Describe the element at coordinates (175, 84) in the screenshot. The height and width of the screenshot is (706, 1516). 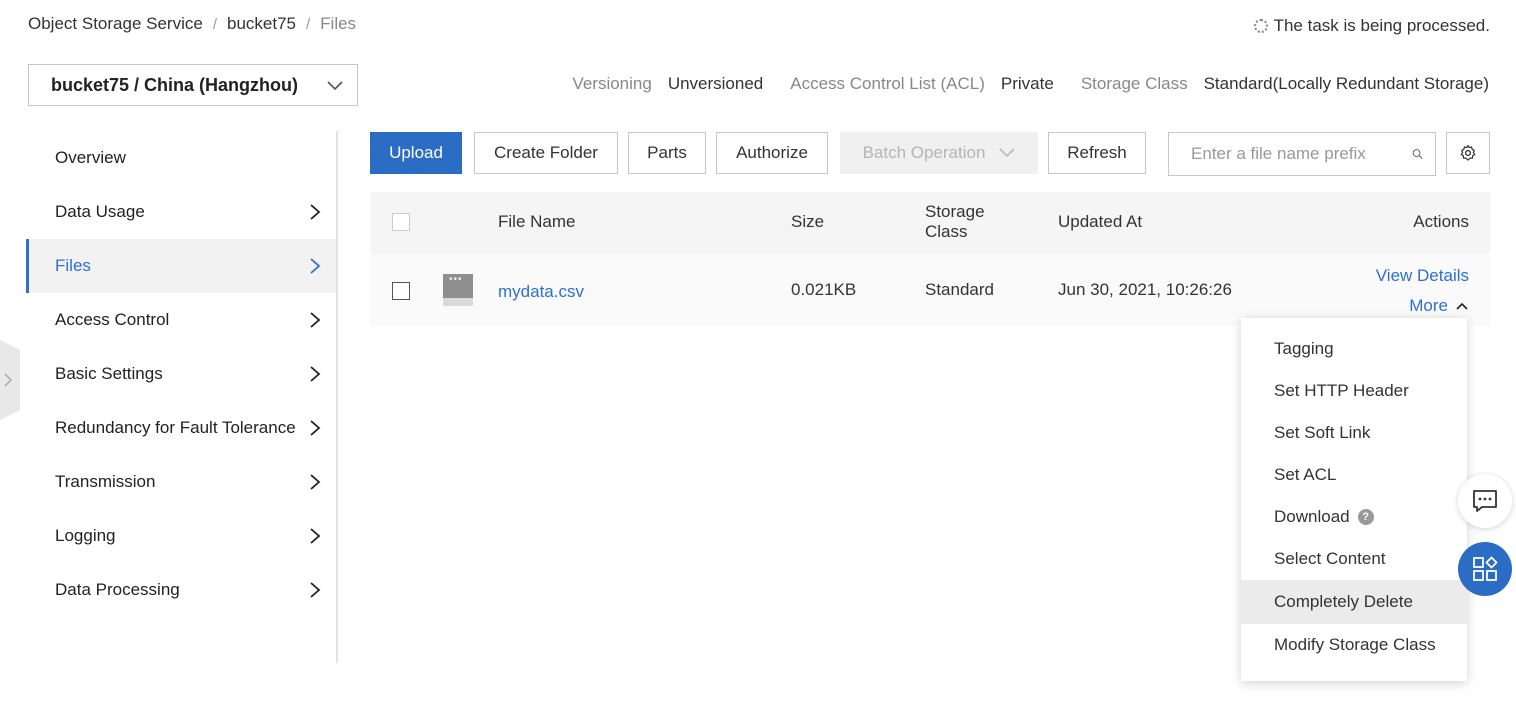
I see `bucket-selector-value: bucket75 / China (Hangzhou)` at that location.